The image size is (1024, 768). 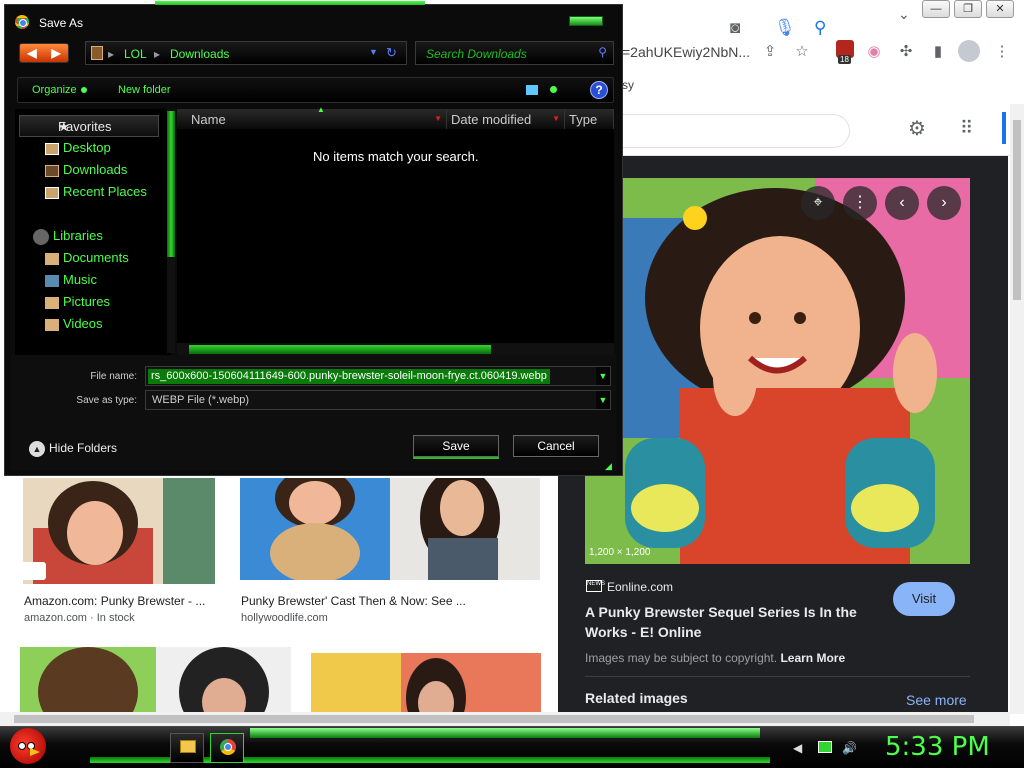 I want to click on share-icon: ⇪, so click(x=770, y=52).